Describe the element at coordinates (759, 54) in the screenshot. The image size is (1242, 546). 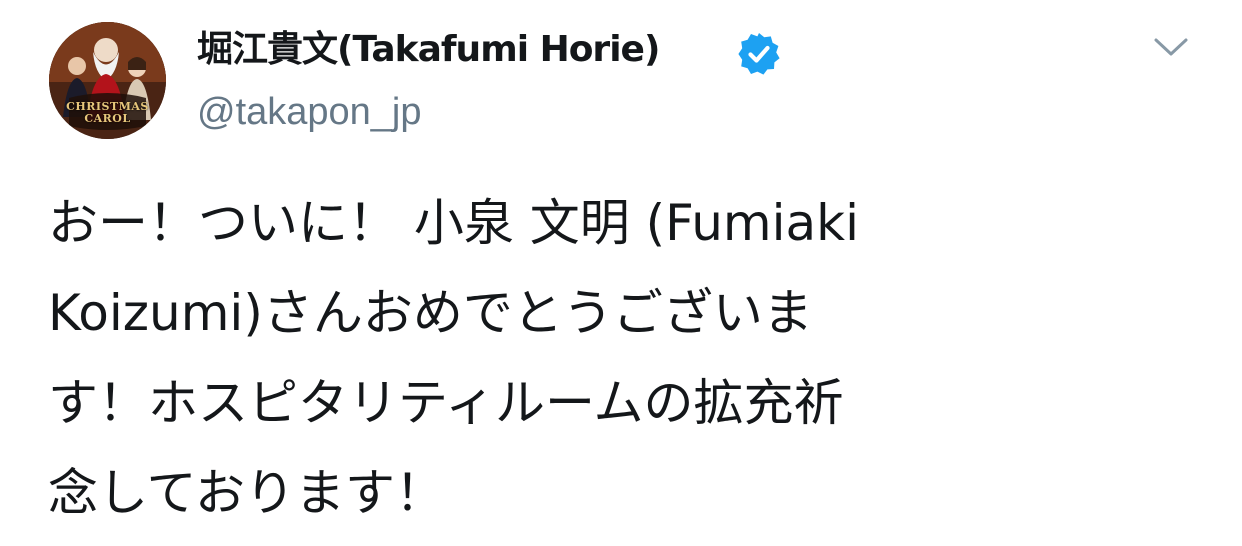
I see `verified-badge-icon` at that location.